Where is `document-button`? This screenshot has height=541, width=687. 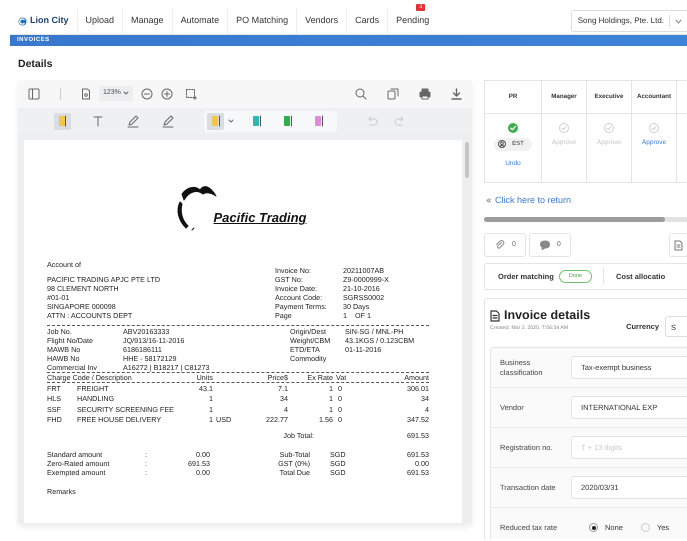 document-button is located at coordinates (678, 245).